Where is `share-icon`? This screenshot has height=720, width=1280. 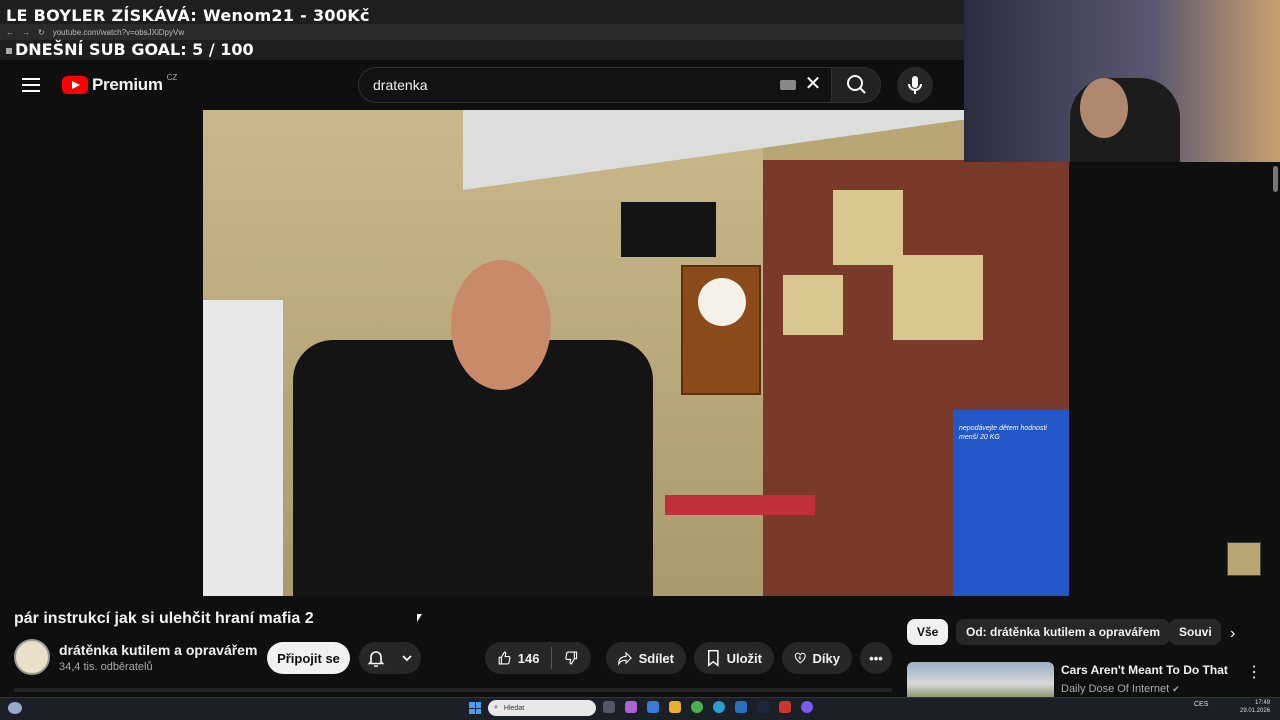
share-icon is located at coordinates (625, 658).